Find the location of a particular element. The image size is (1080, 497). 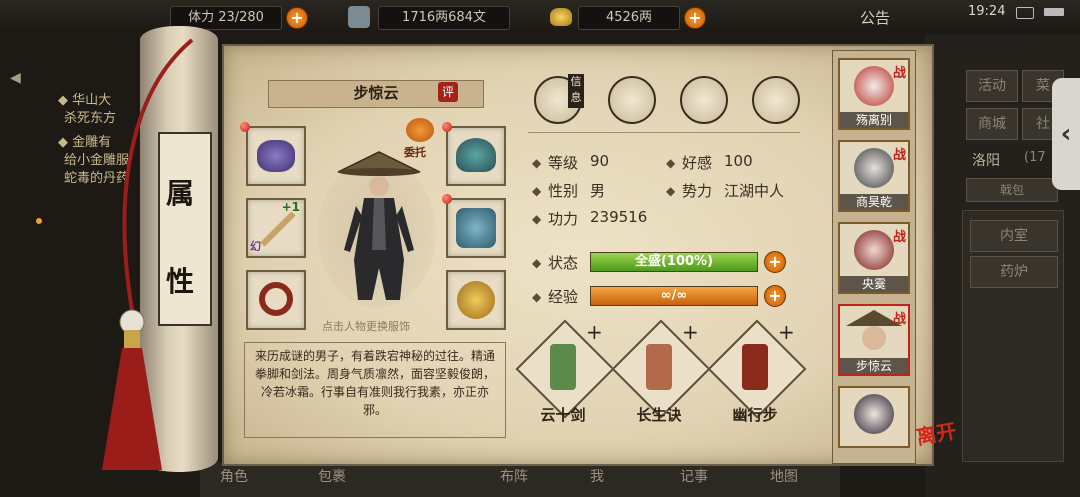

hero-card-4-selected: 战 步惊云 is located at coordinates (874, 340).